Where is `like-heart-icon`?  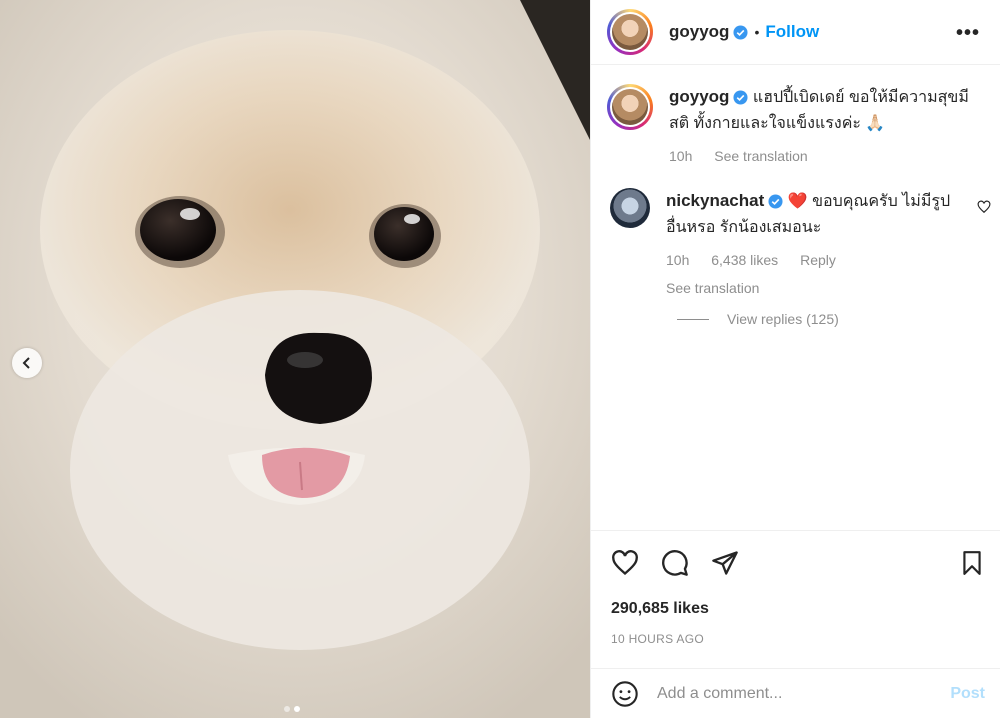 like-heart-icon is located at coordinates (625, 563).